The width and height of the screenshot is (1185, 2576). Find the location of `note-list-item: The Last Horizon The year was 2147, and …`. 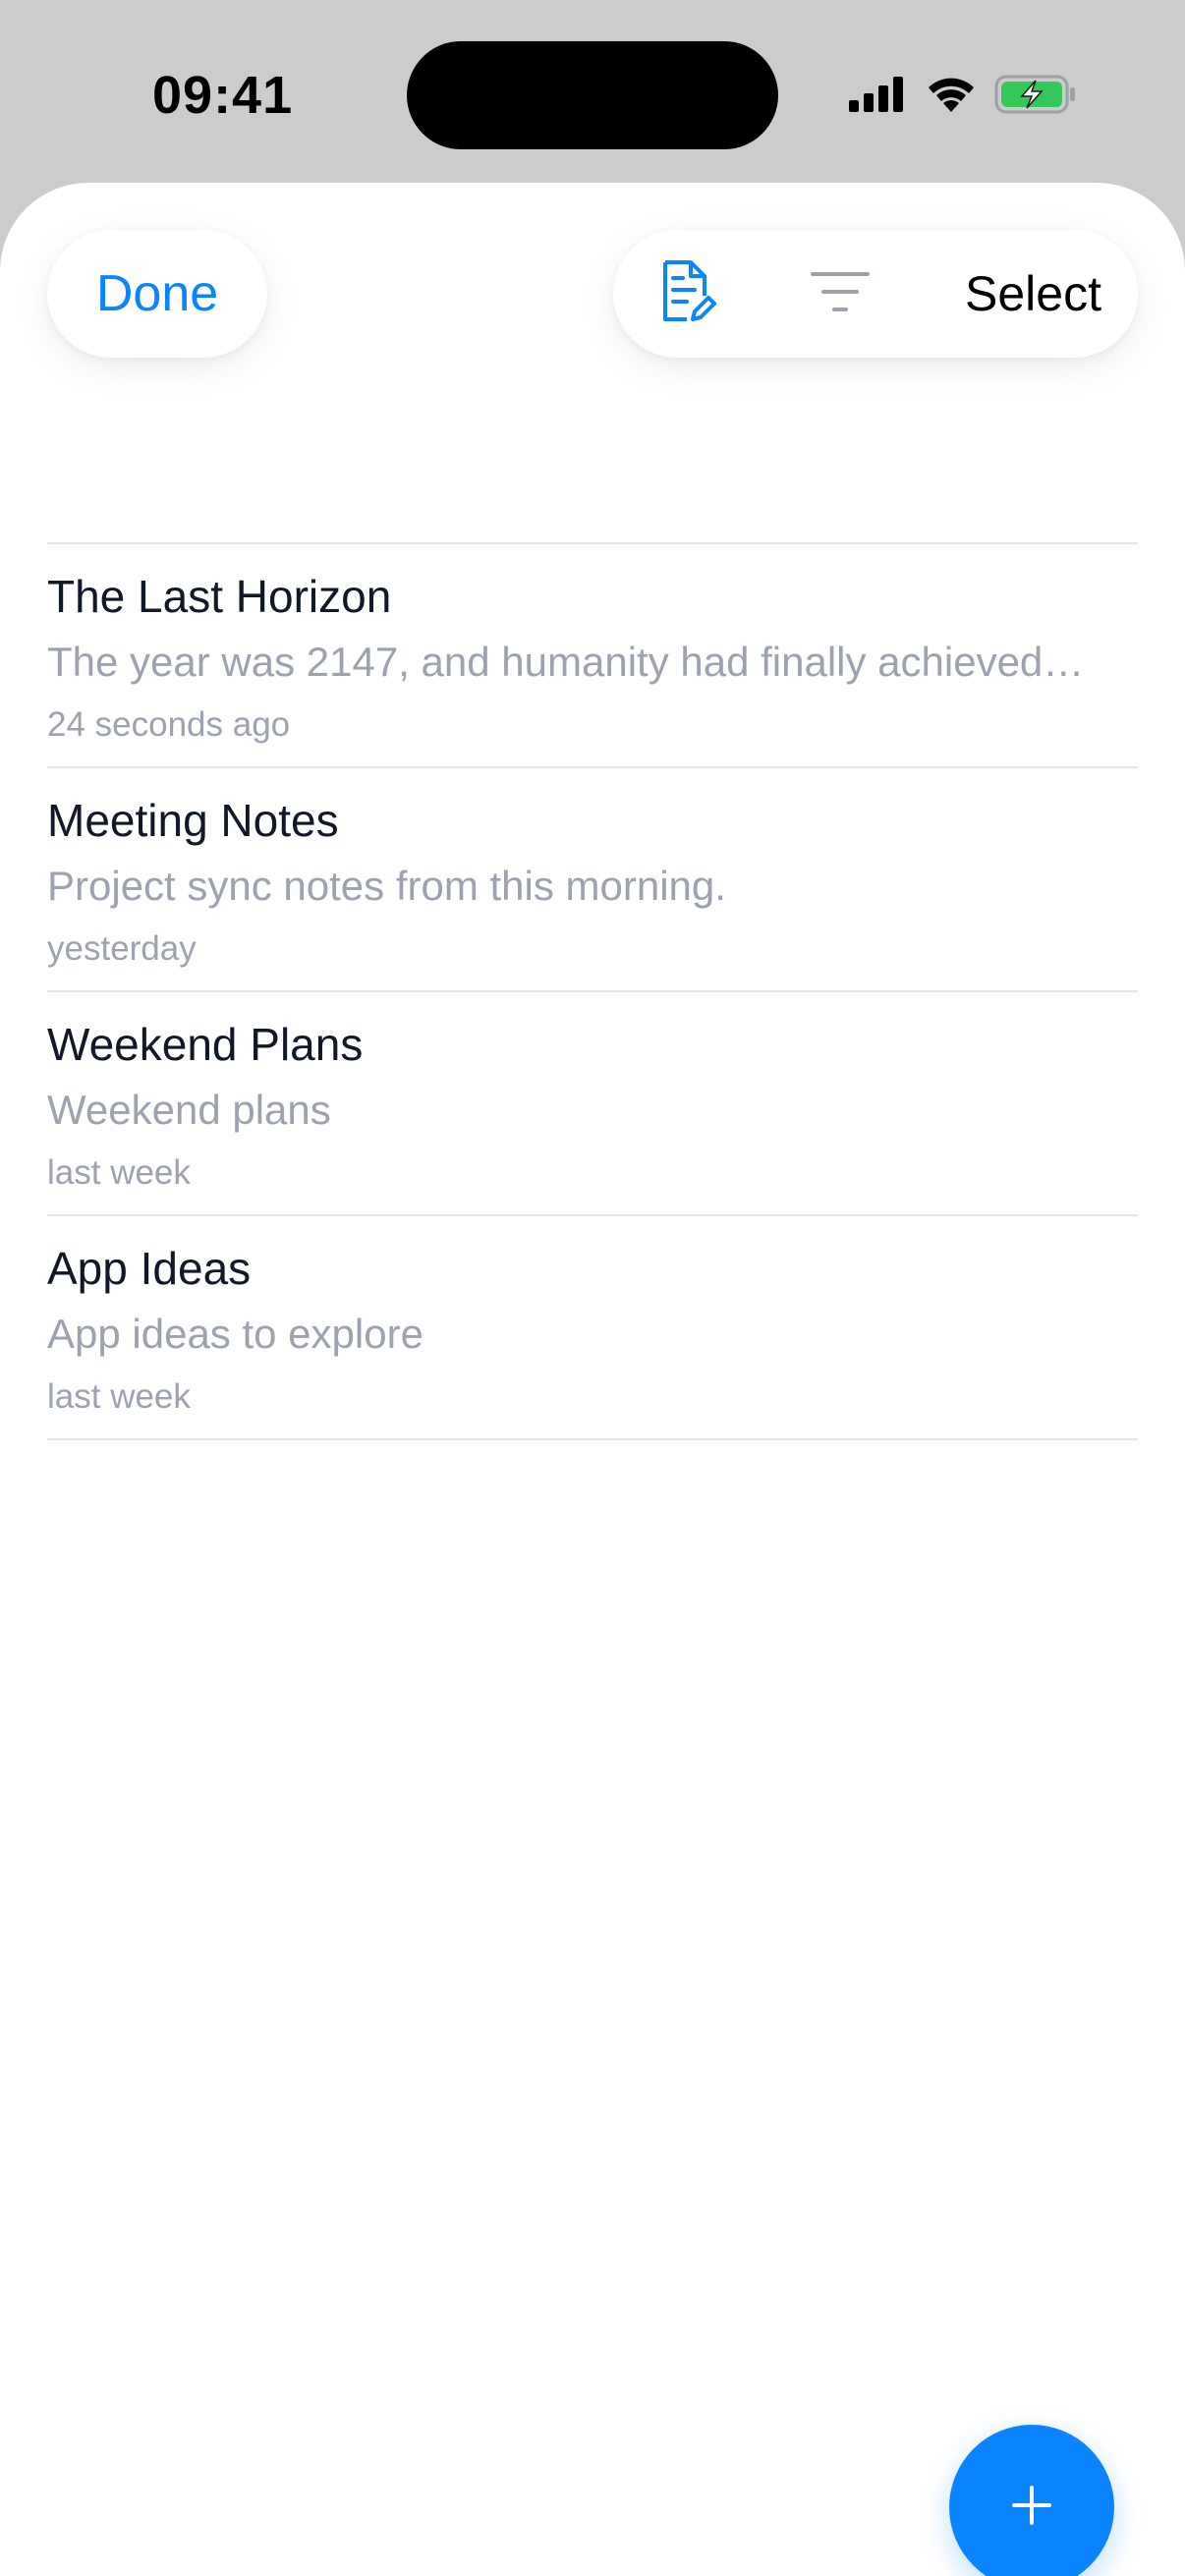

note-list-item: The Last Horizon The year was 2147, and … is located at coordinates (592, 656).